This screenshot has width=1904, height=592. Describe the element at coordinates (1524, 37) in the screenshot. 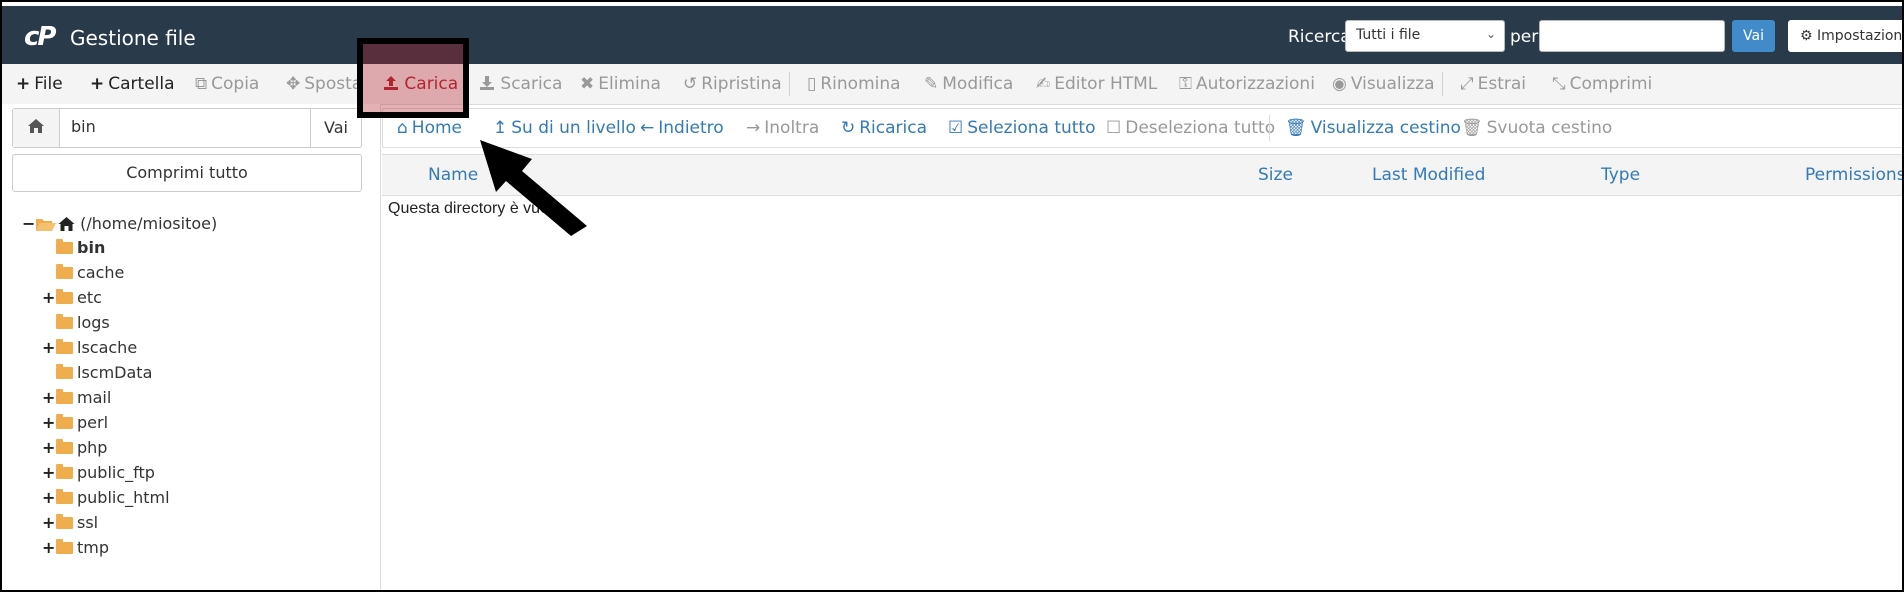

I see `per-label: per` at that location.